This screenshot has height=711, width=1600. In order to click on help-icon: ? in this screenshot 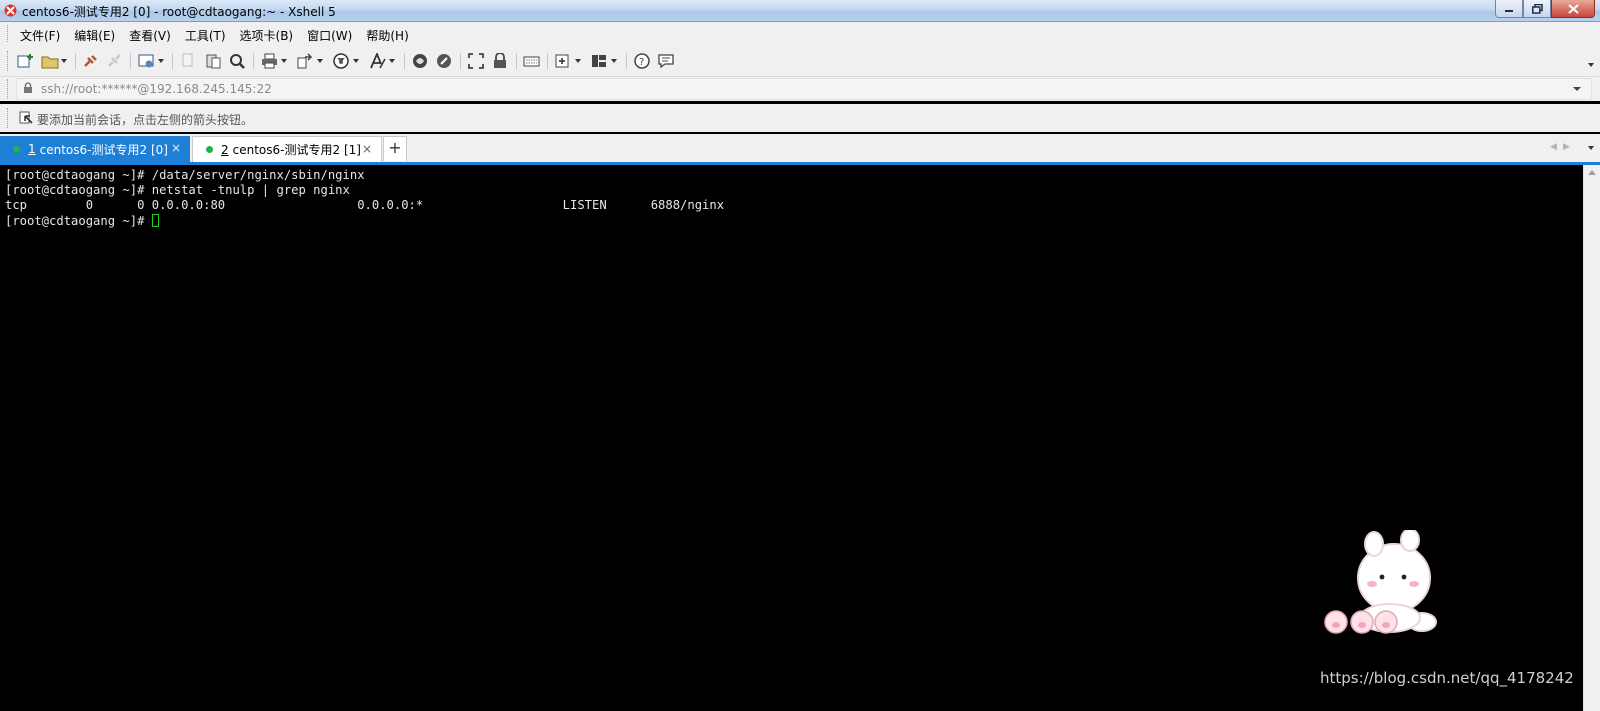, I will do `click(642, 61)`.